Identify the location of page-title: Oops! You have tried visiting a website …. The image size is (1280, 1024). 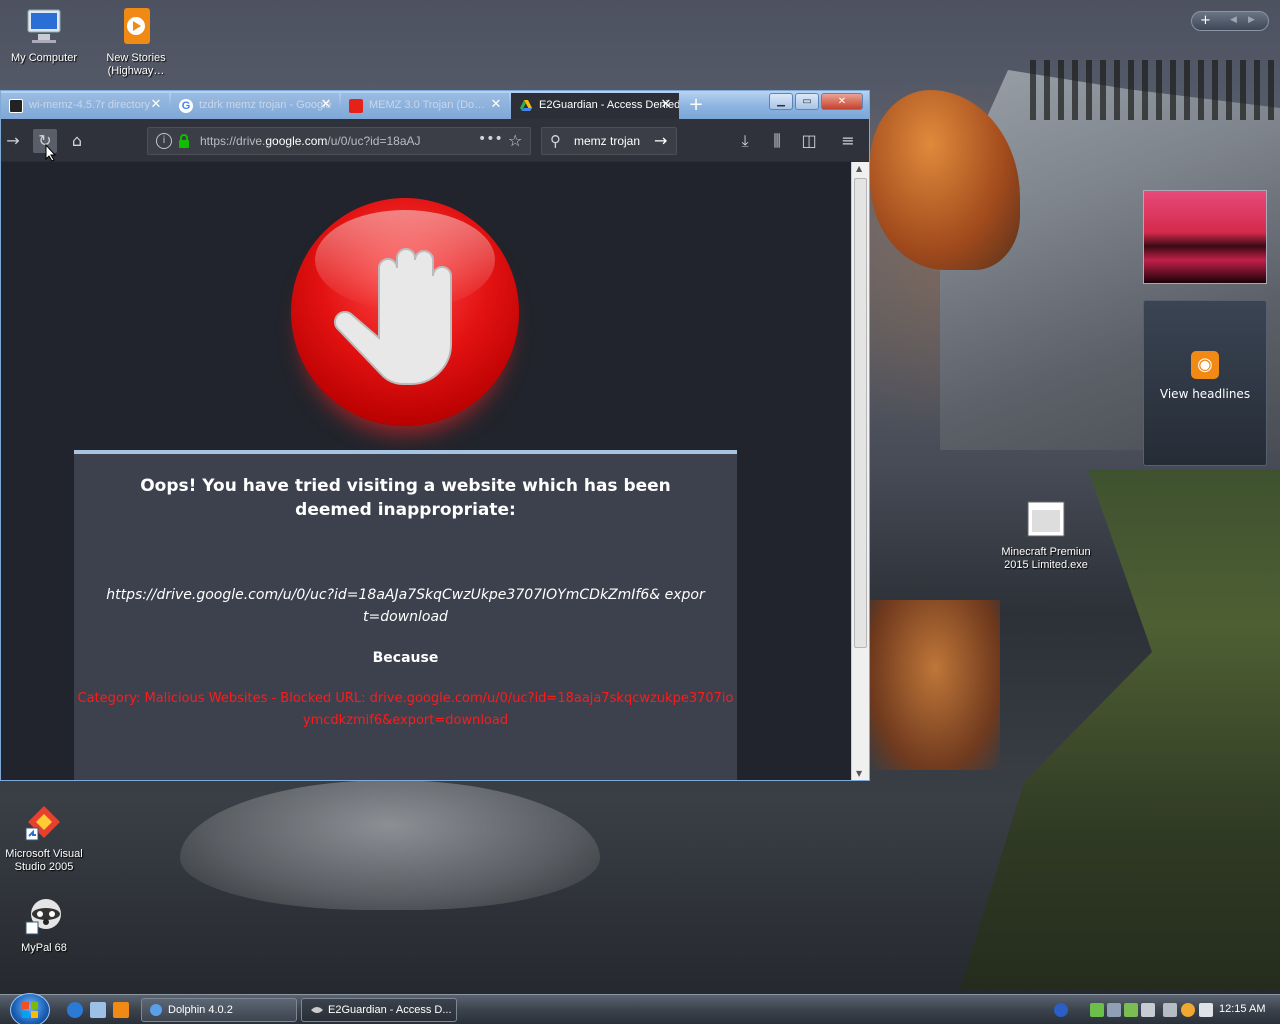
(405, 498).